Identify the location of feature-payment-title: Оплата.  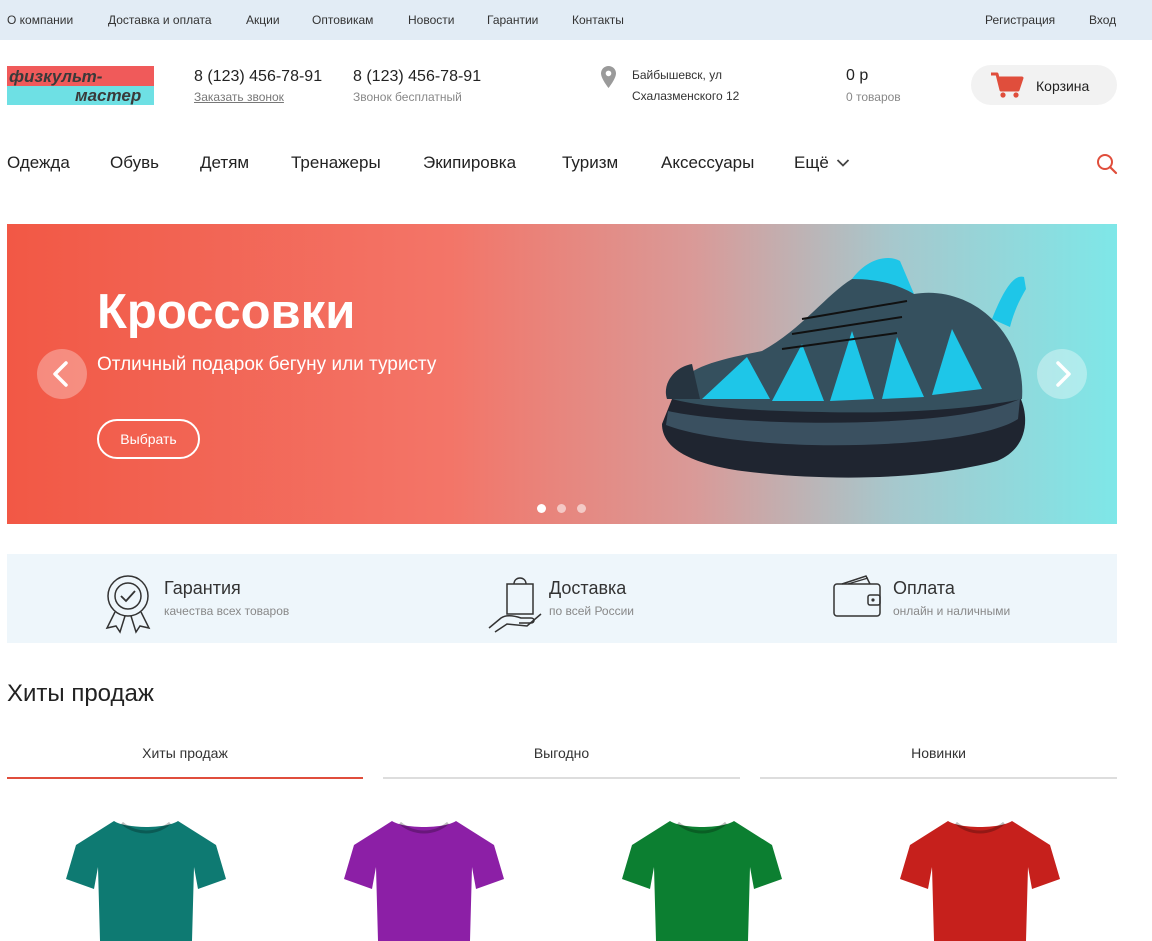
(924, 588).